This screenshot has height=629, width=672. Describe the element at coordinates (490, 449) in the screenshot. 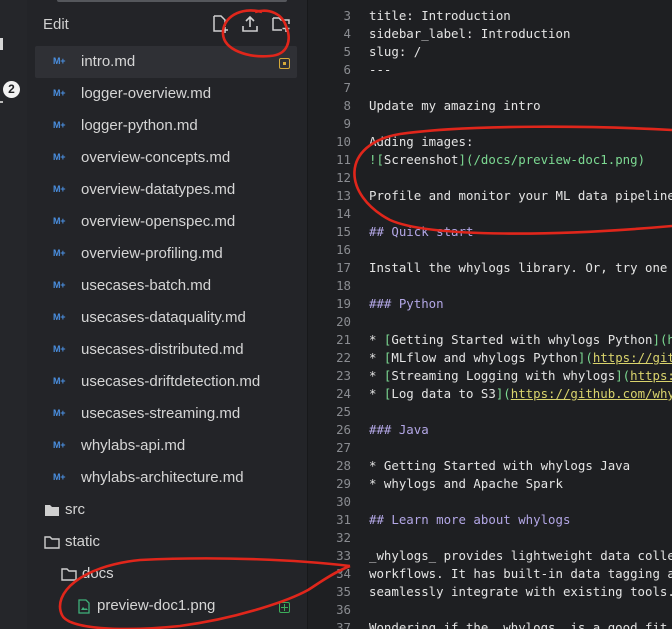

I see `code-line: 27` at that location.